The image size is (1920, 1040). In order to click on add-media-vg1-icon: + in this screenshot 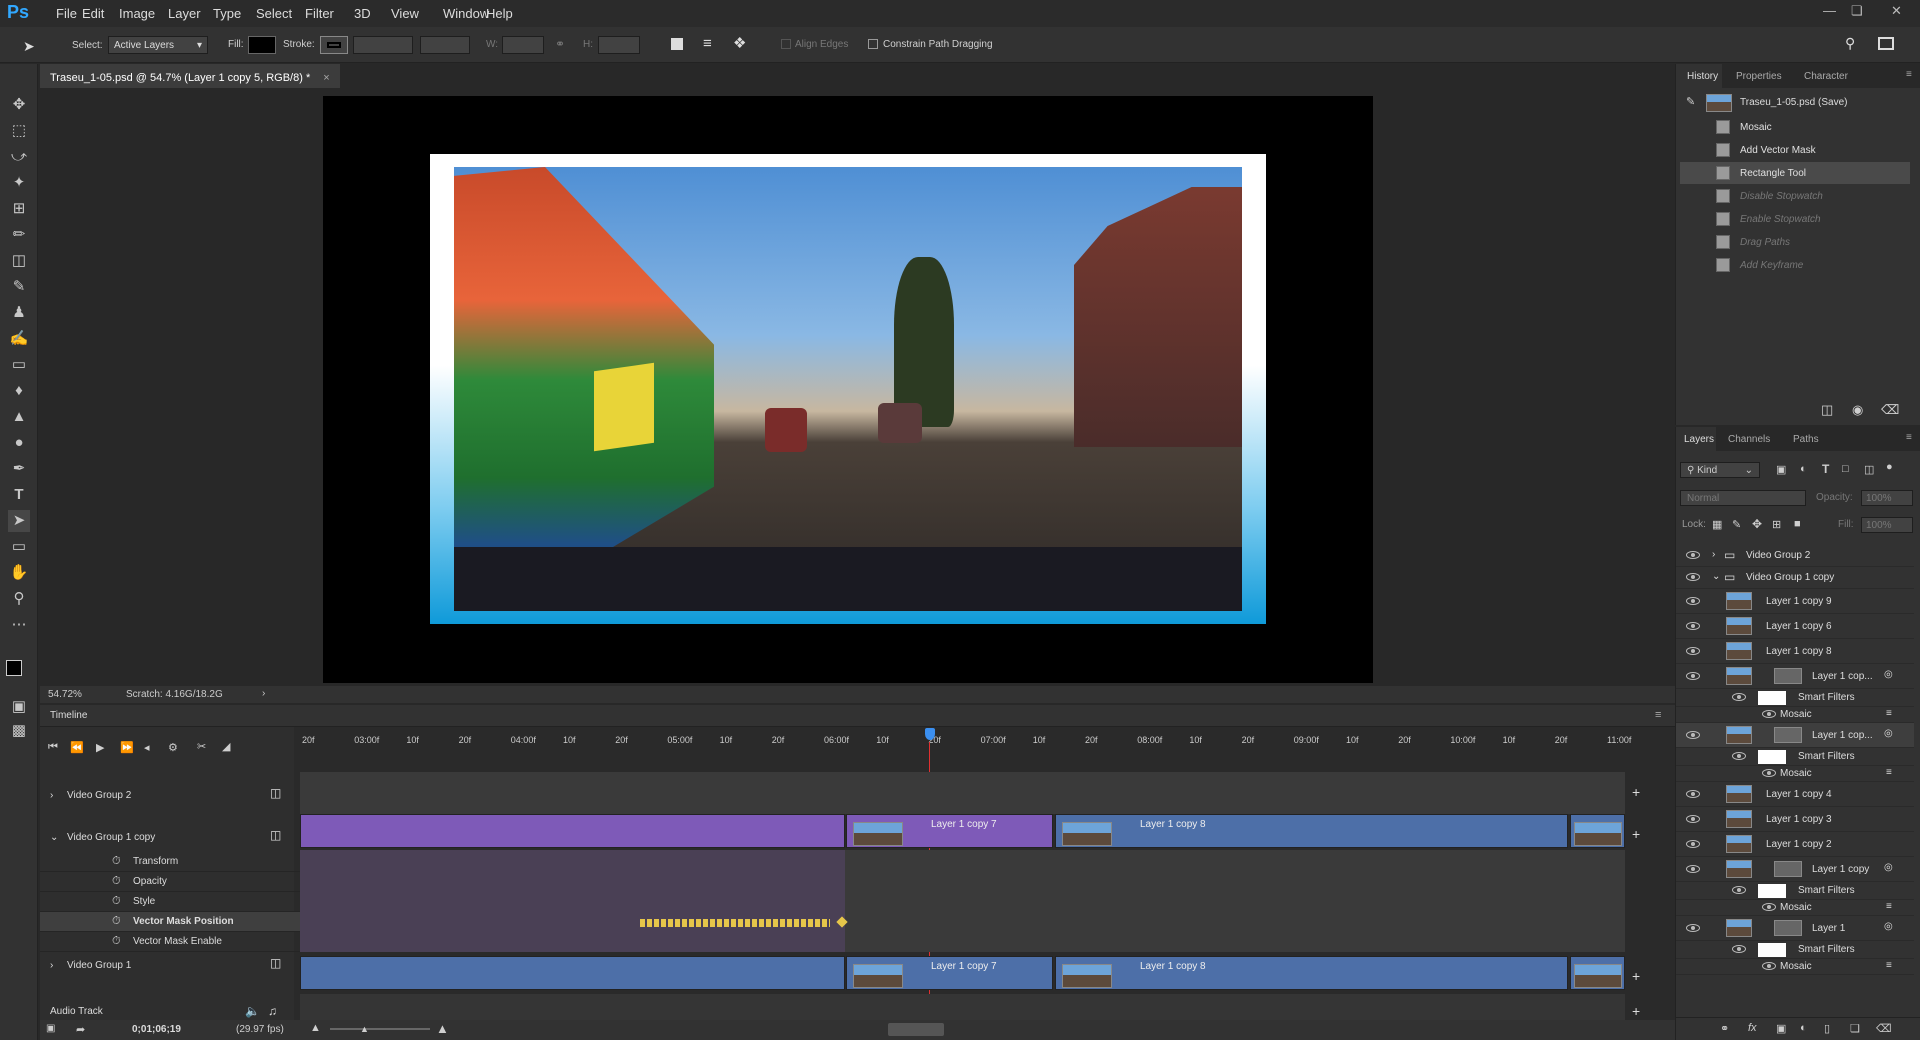, I will do `click(1636, 976)`.